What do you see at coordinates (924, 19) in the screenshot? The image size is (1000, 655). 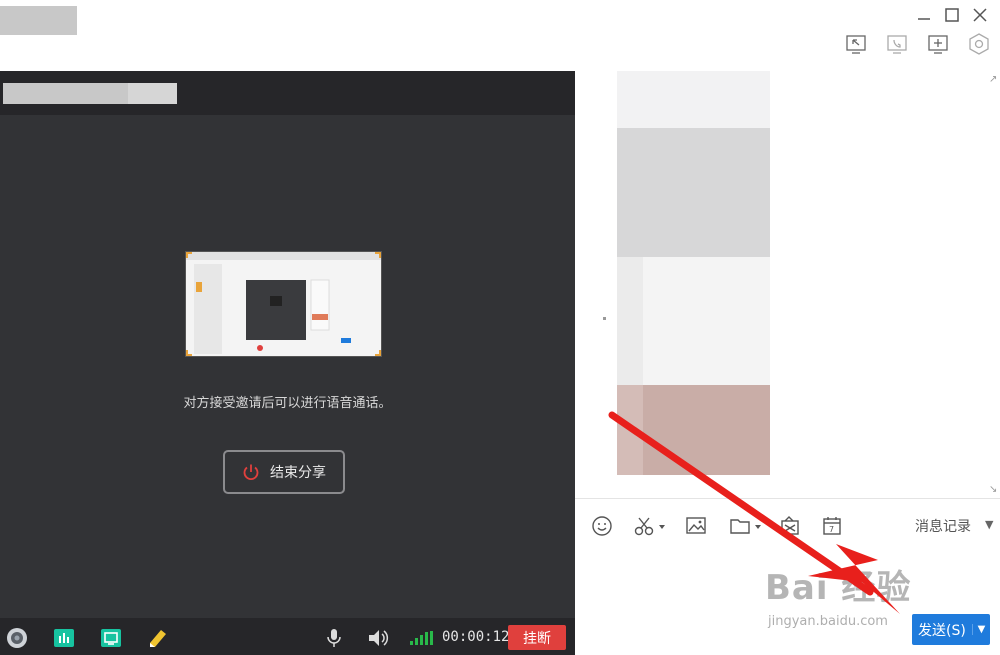 I see `minimize-icon` at bounding box center [924, 19].